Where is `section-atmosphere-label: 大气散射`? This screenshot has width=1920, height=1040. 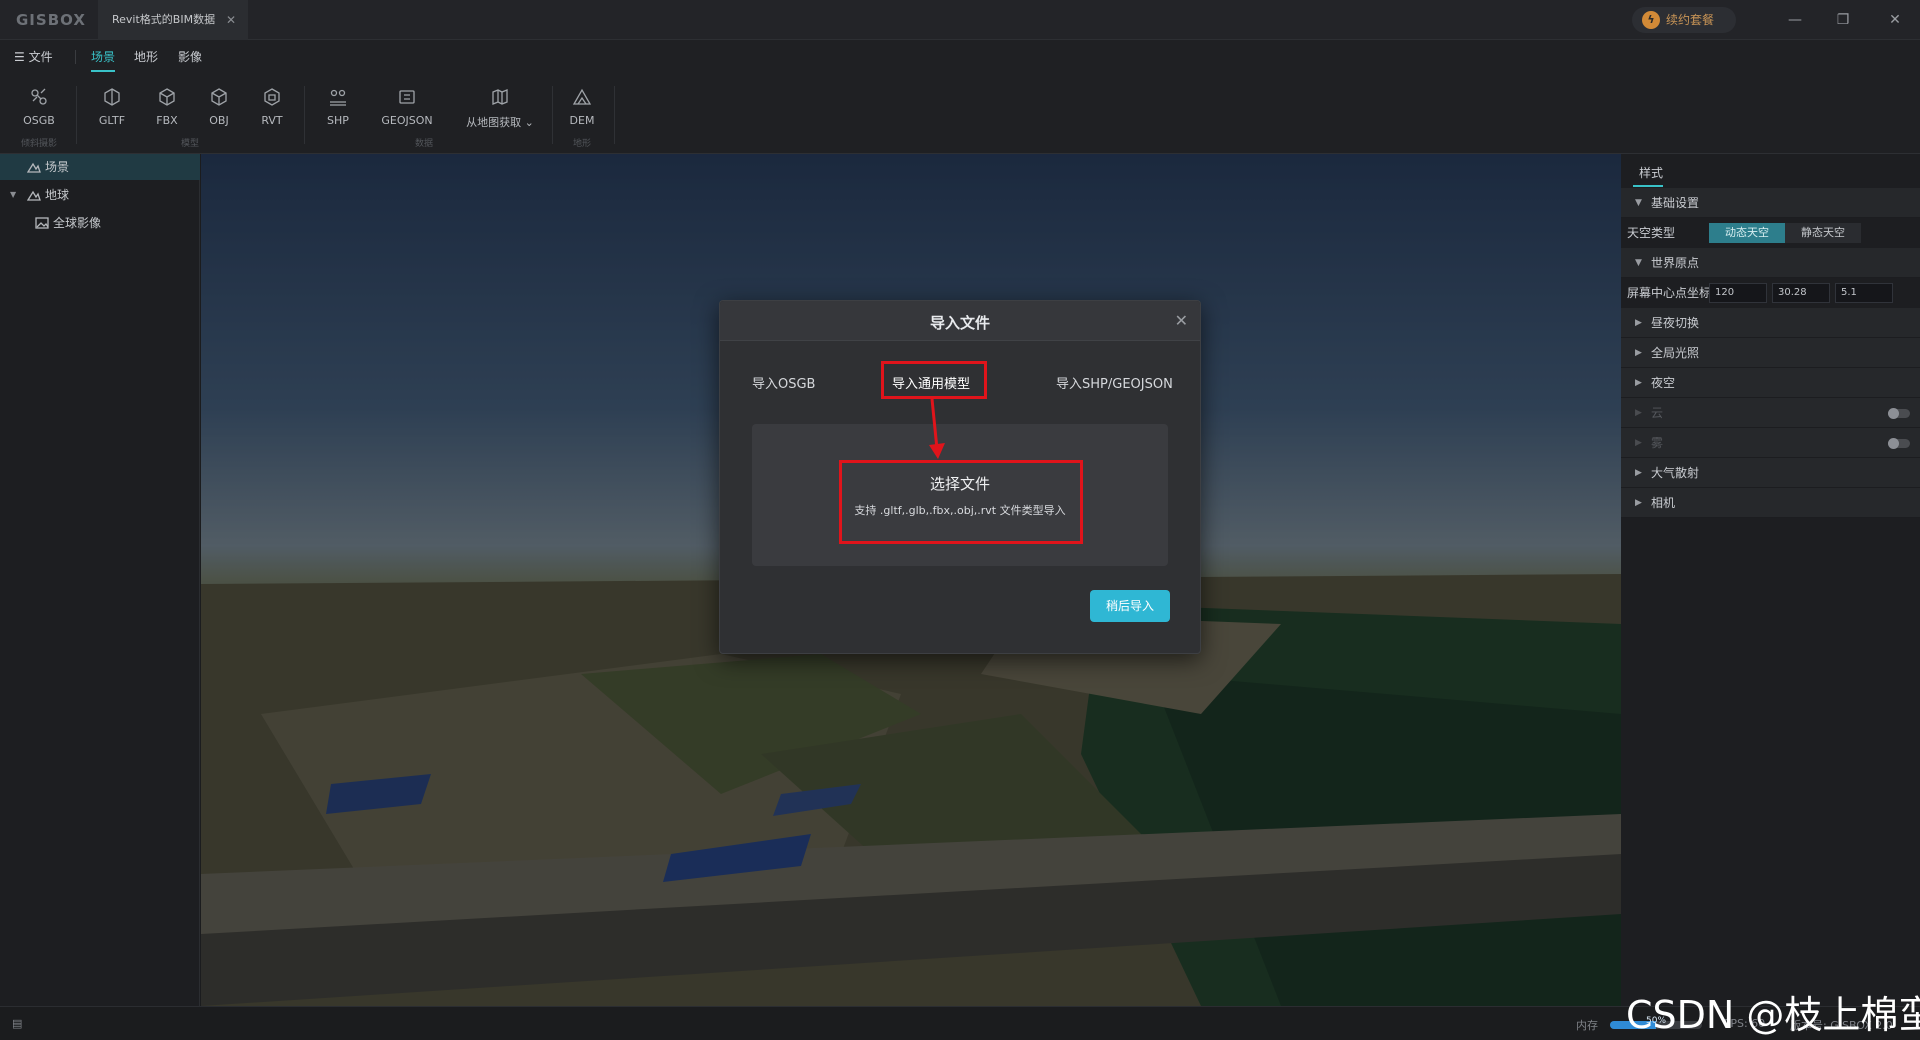 section-atmosphere-label: 大气散射 is located at coordinates (1675, 473).